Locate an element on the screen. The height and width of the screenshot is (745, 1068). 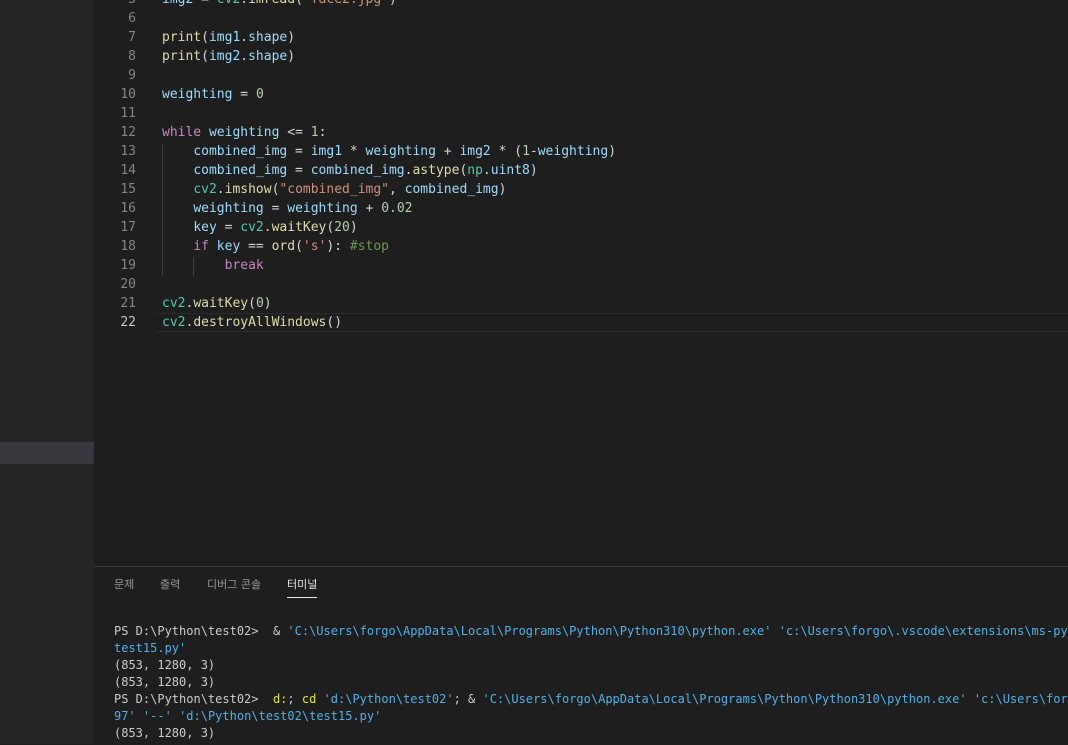
code-token: * ( is located at coordinates (506, 151).